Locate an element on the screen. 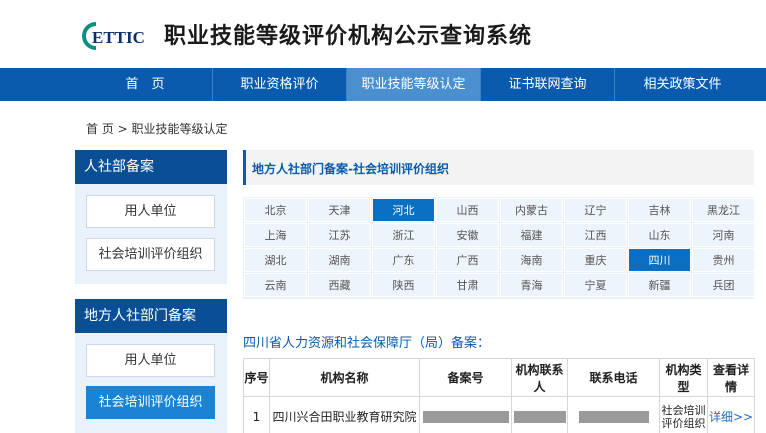 The width and height of the screenshot is (766, 433). province-item: 广西 is located at coordinates (467, 260).